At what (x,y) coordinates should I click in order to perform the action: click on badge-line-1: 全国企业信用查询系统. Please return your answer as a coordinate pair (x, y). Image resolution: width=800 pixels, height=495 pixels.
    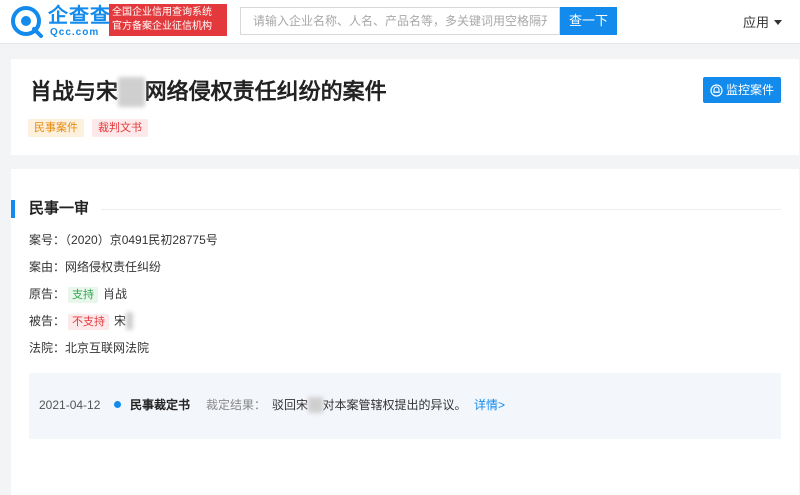
    Looking at the image, I should click on (162, 12).